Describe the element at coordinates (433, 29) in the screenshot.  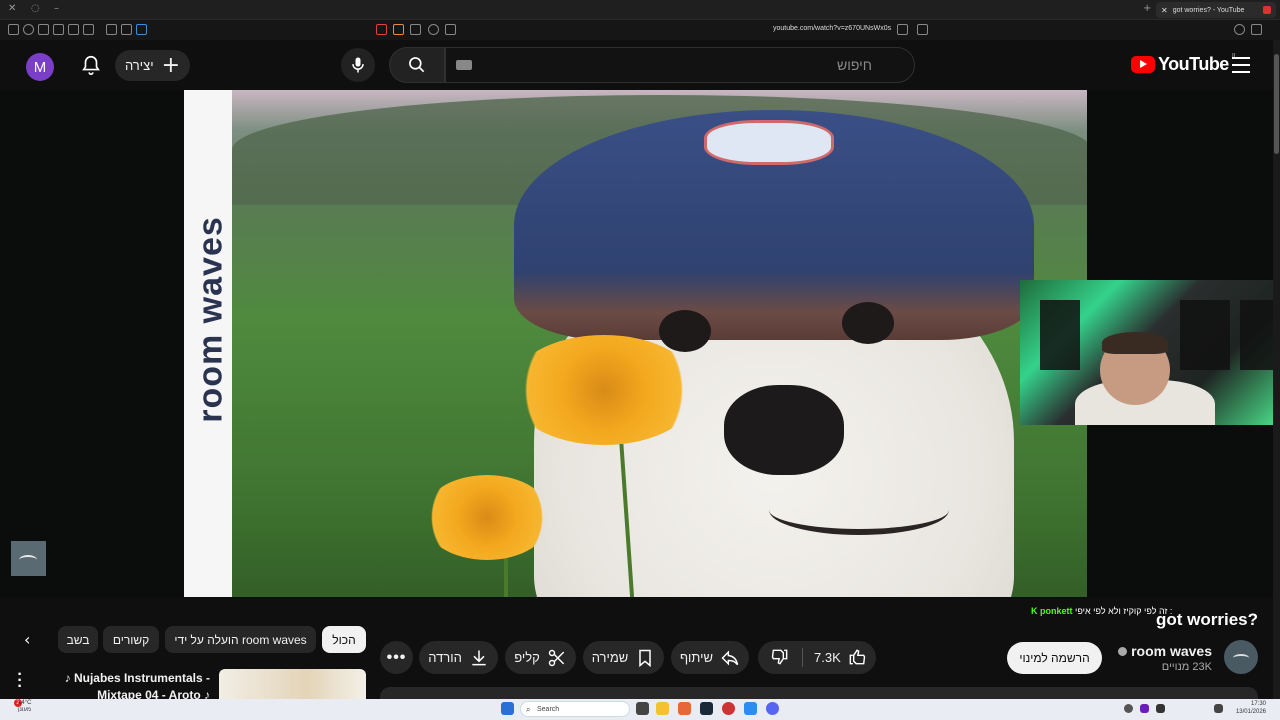
I see `zoom-icon` at that location.